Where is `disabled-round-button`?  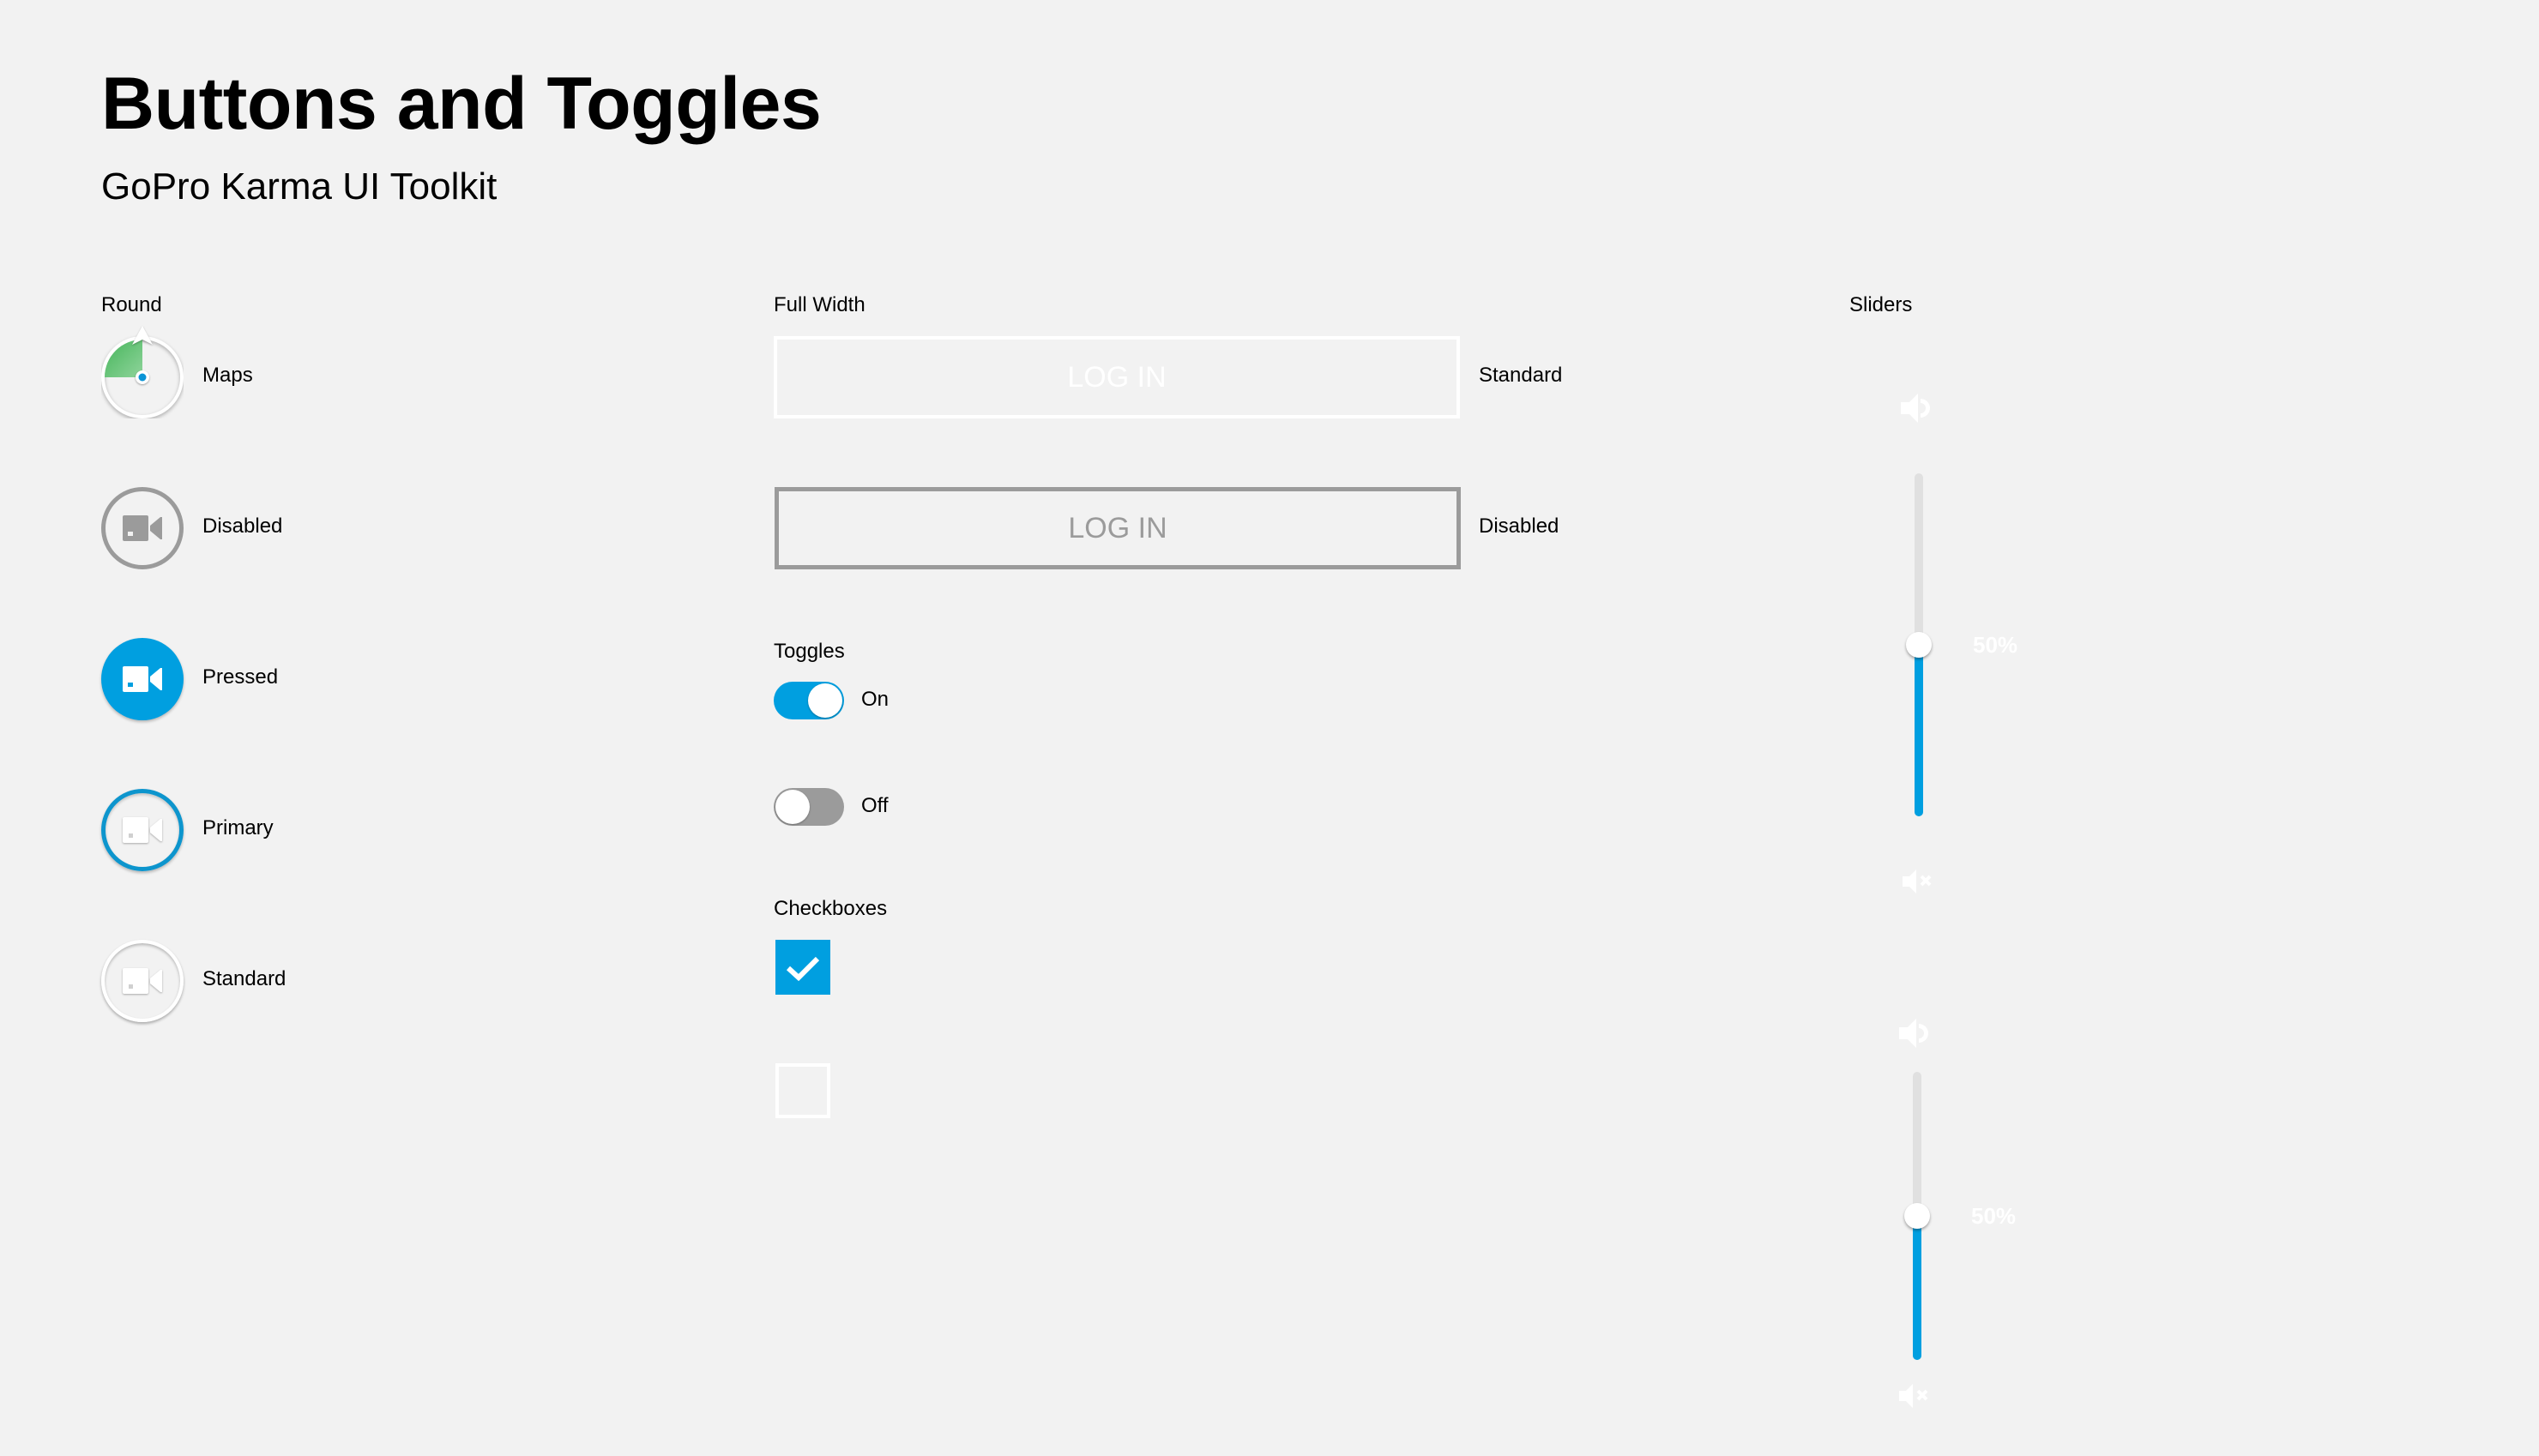
disabled-round-button is located at coordinates (143, 528).